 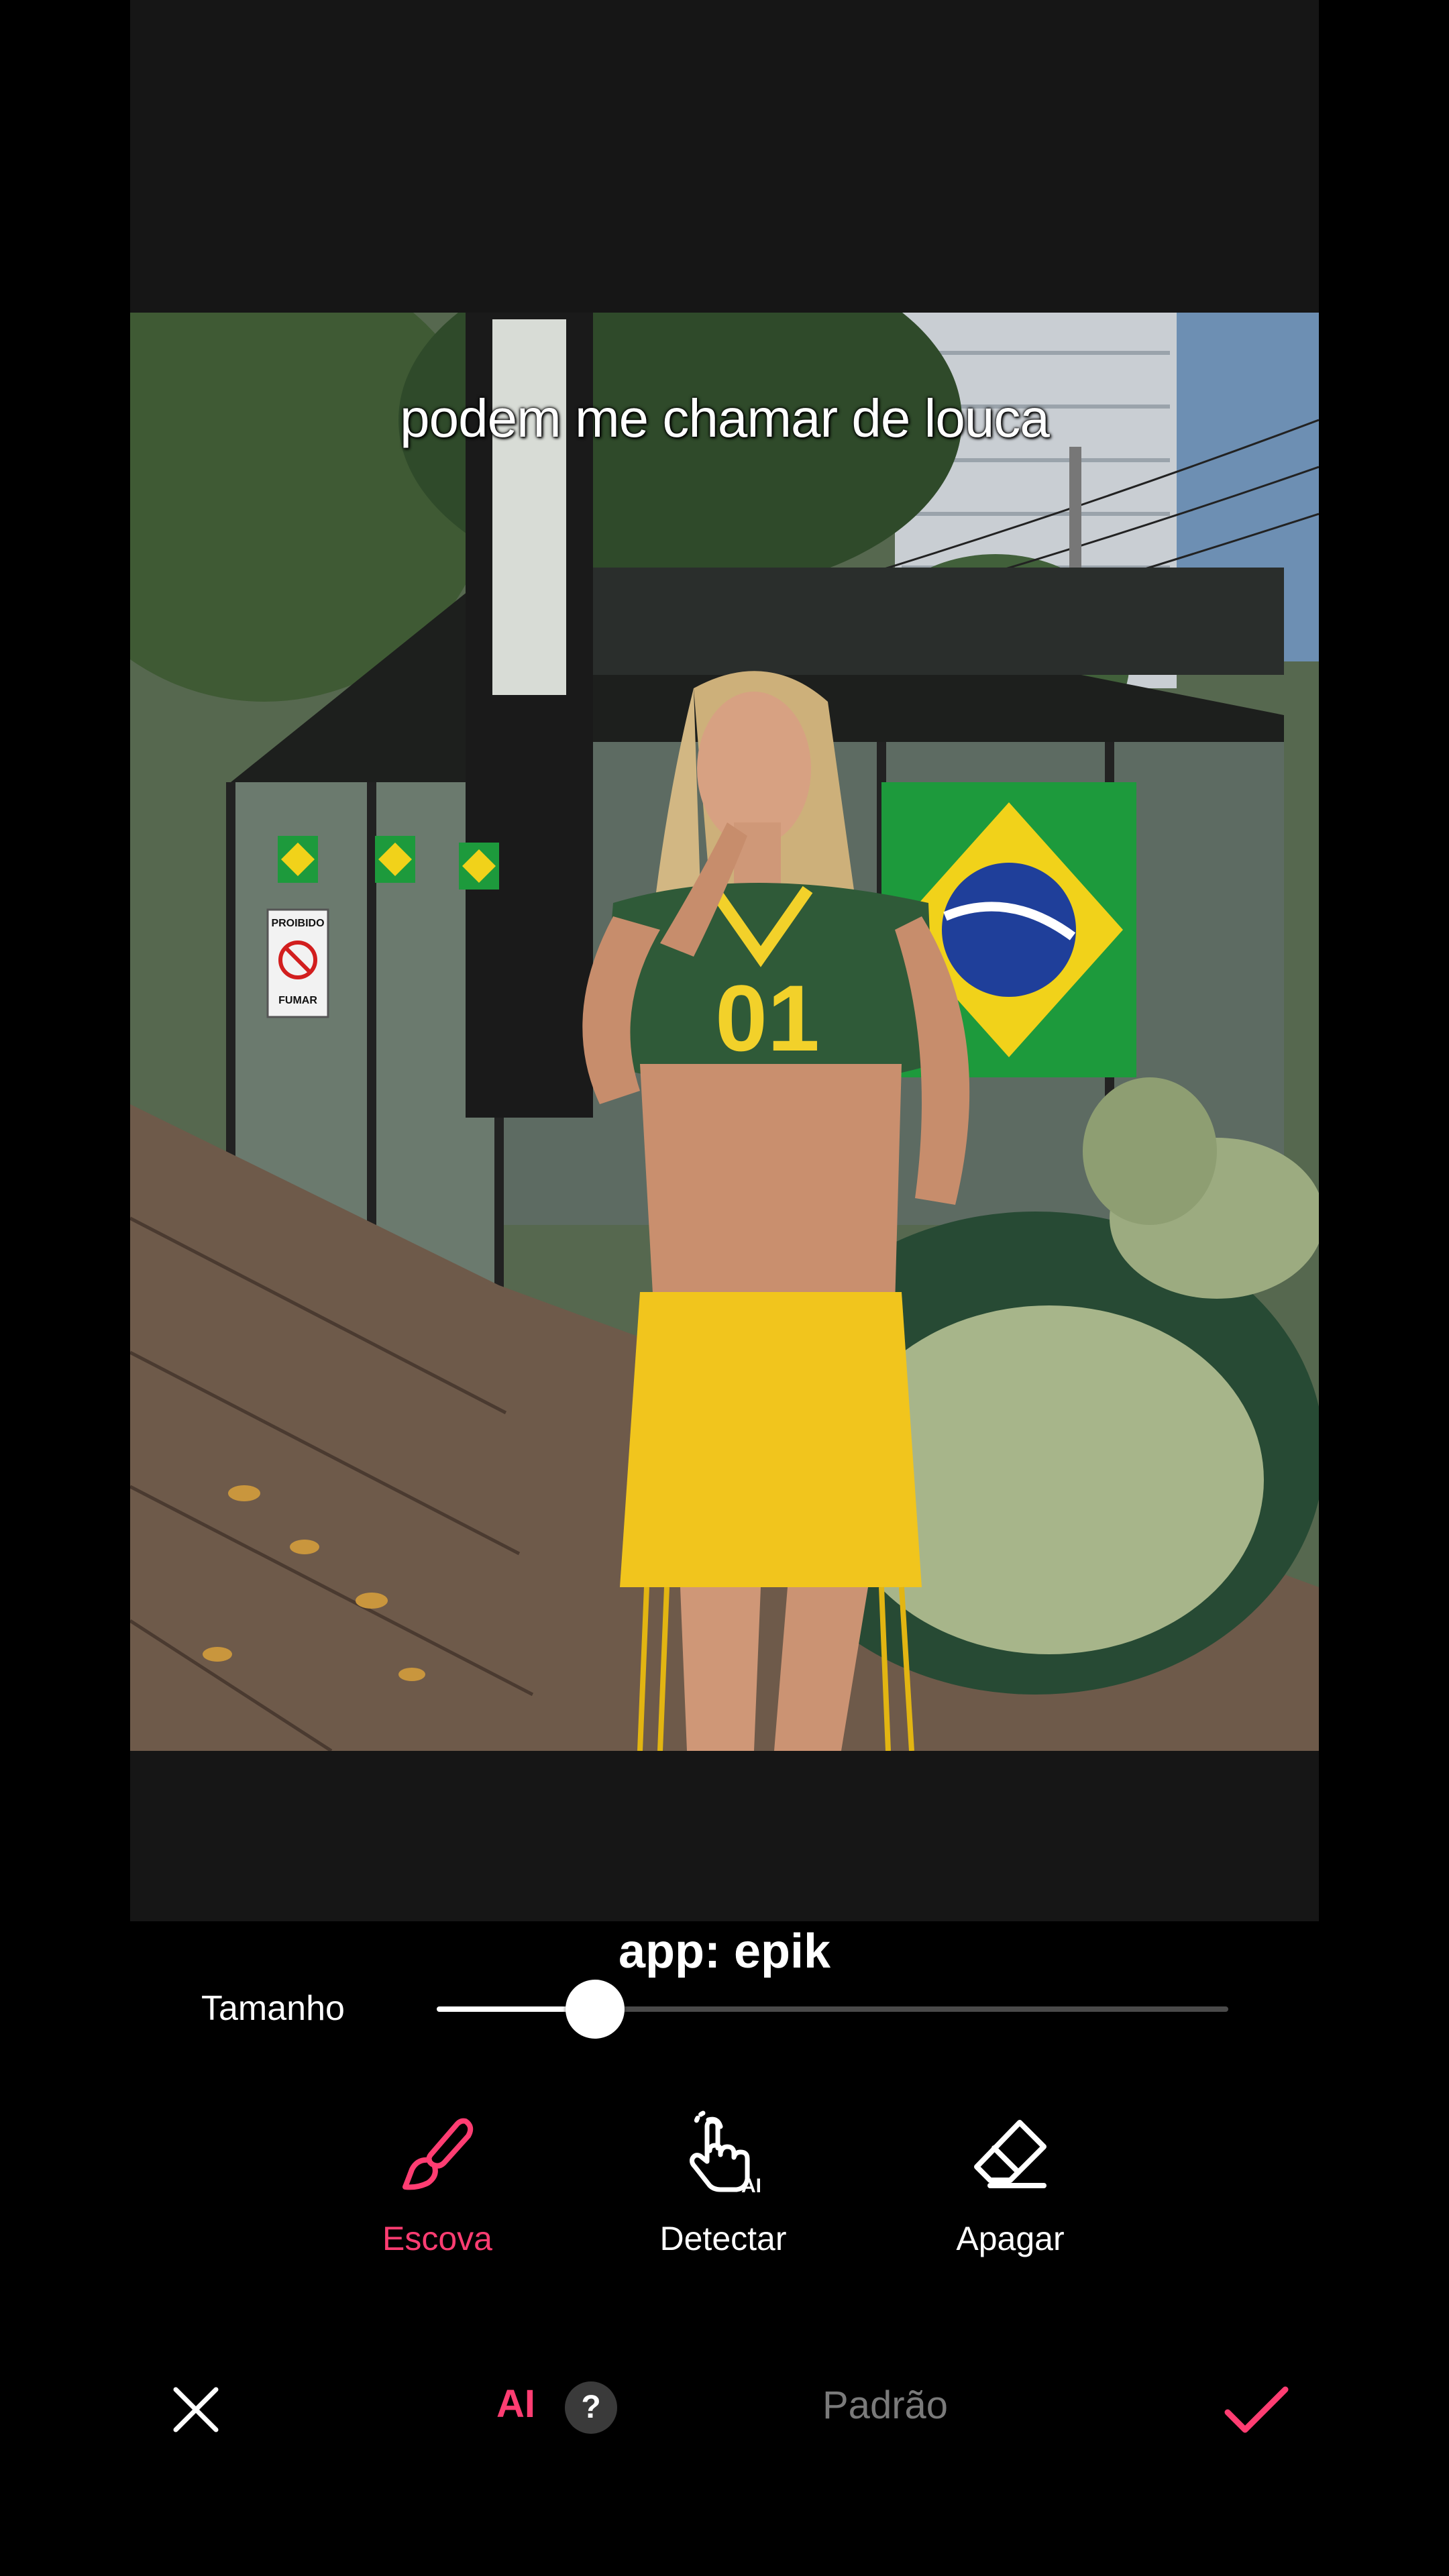 I want to click on tool-brush-label: Escova, so click(x=437, y=2238).